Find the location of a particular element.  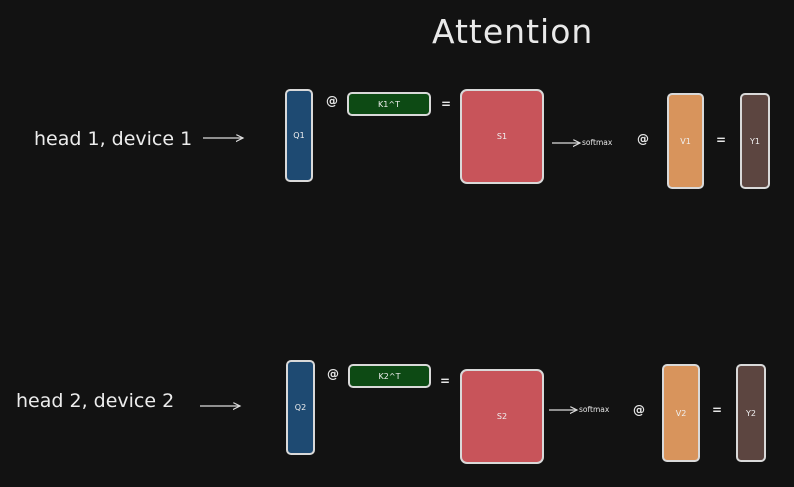

q2-matrix: Q2 is located at coordinates (300, 407).